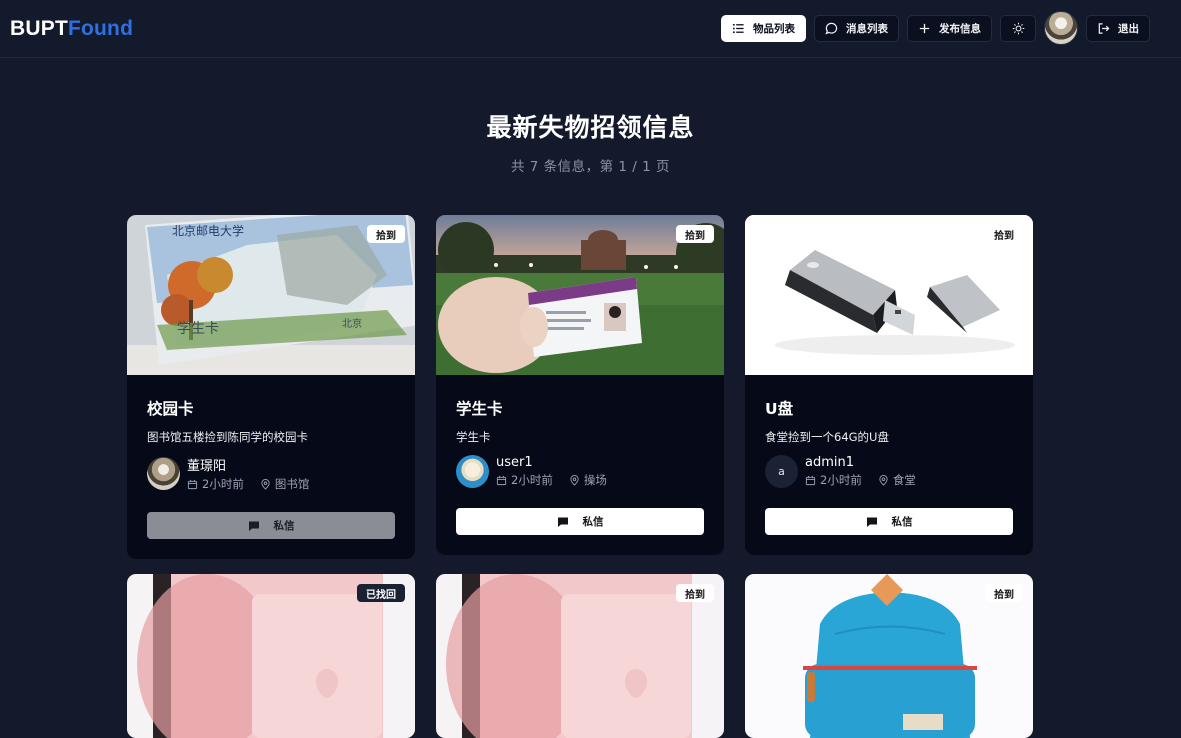 The width and height of the screenshot is (1181, 738). I want to click on sun-icon, so click(1018, 28).